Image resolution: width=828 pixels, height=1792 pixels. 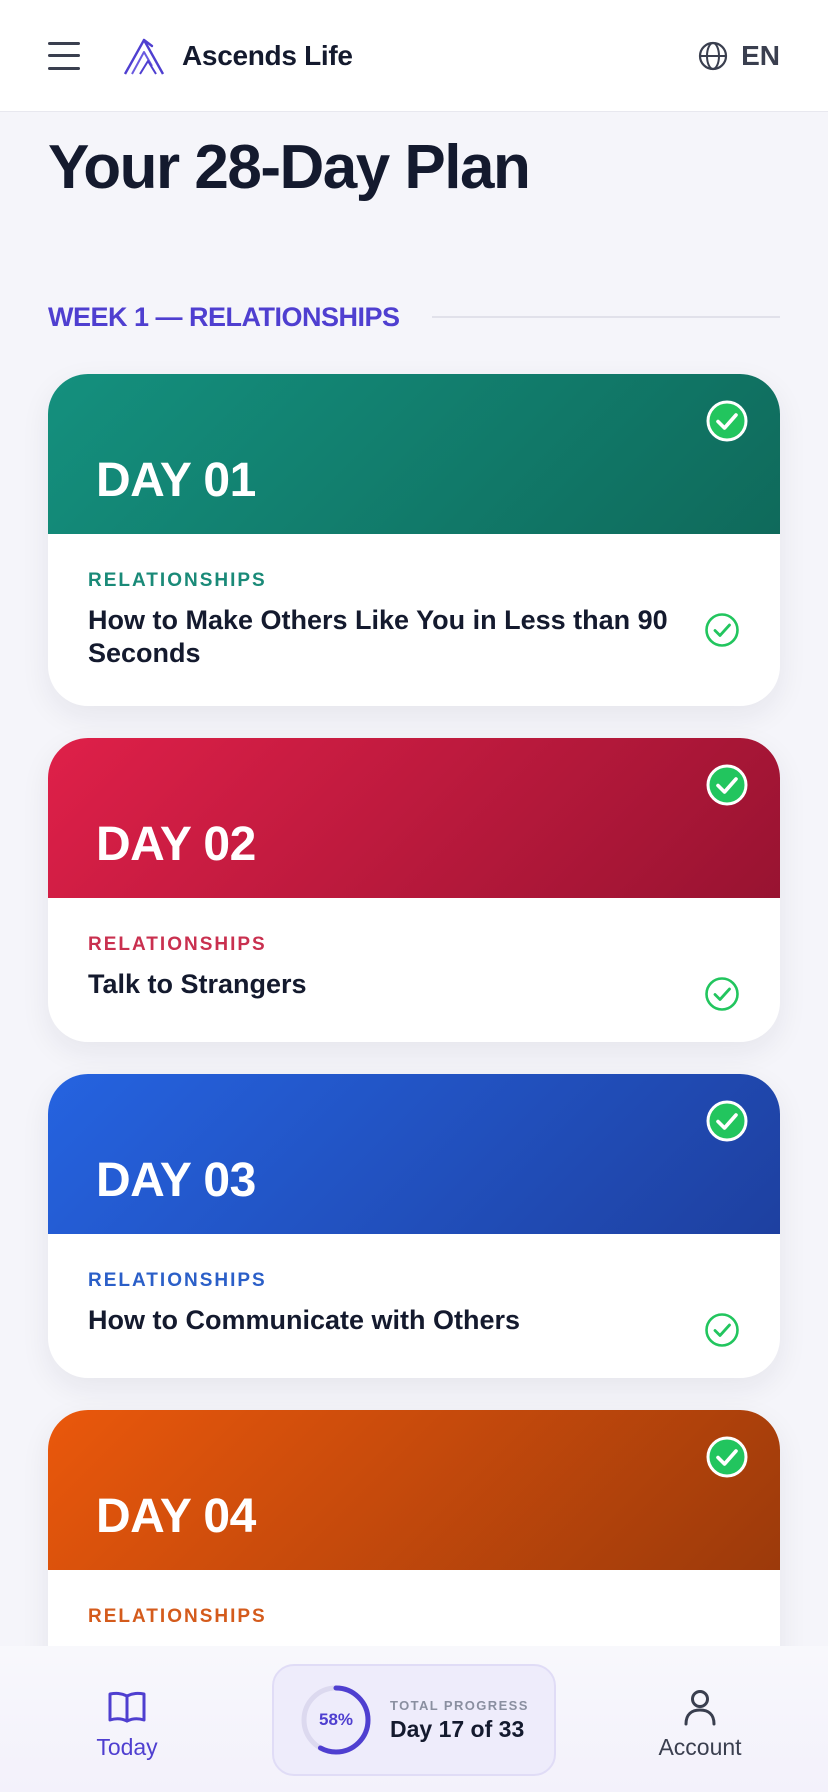 I want to click on menu-button, so click(x=64, y=55).